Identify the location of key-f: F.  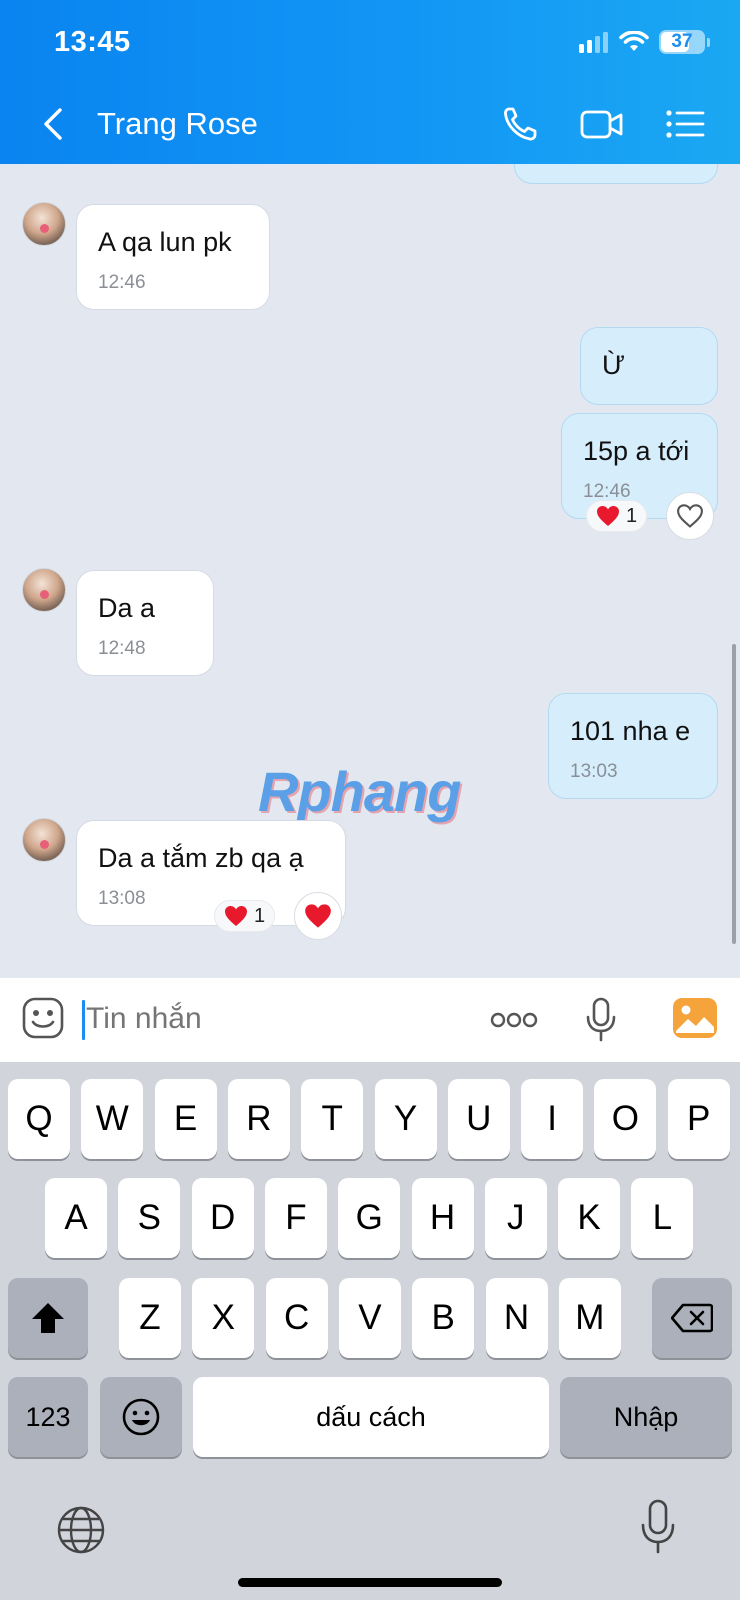
(295, 1218).